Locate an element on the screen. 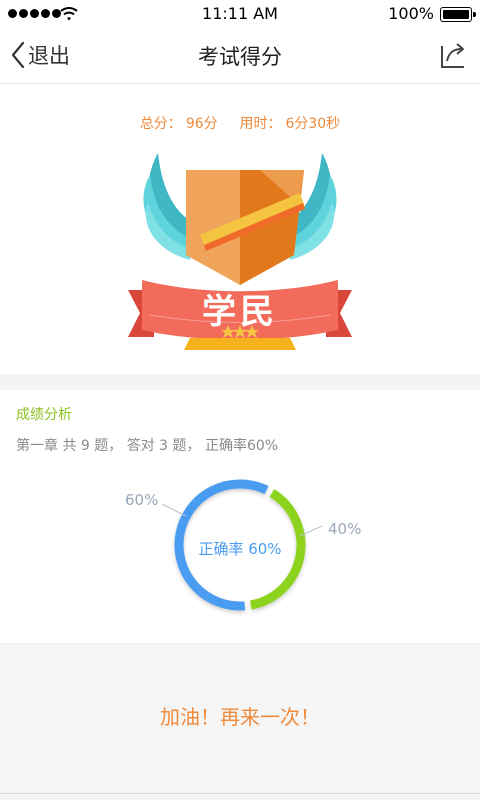  back-label: 退出 is located at coordinates (49, 56).